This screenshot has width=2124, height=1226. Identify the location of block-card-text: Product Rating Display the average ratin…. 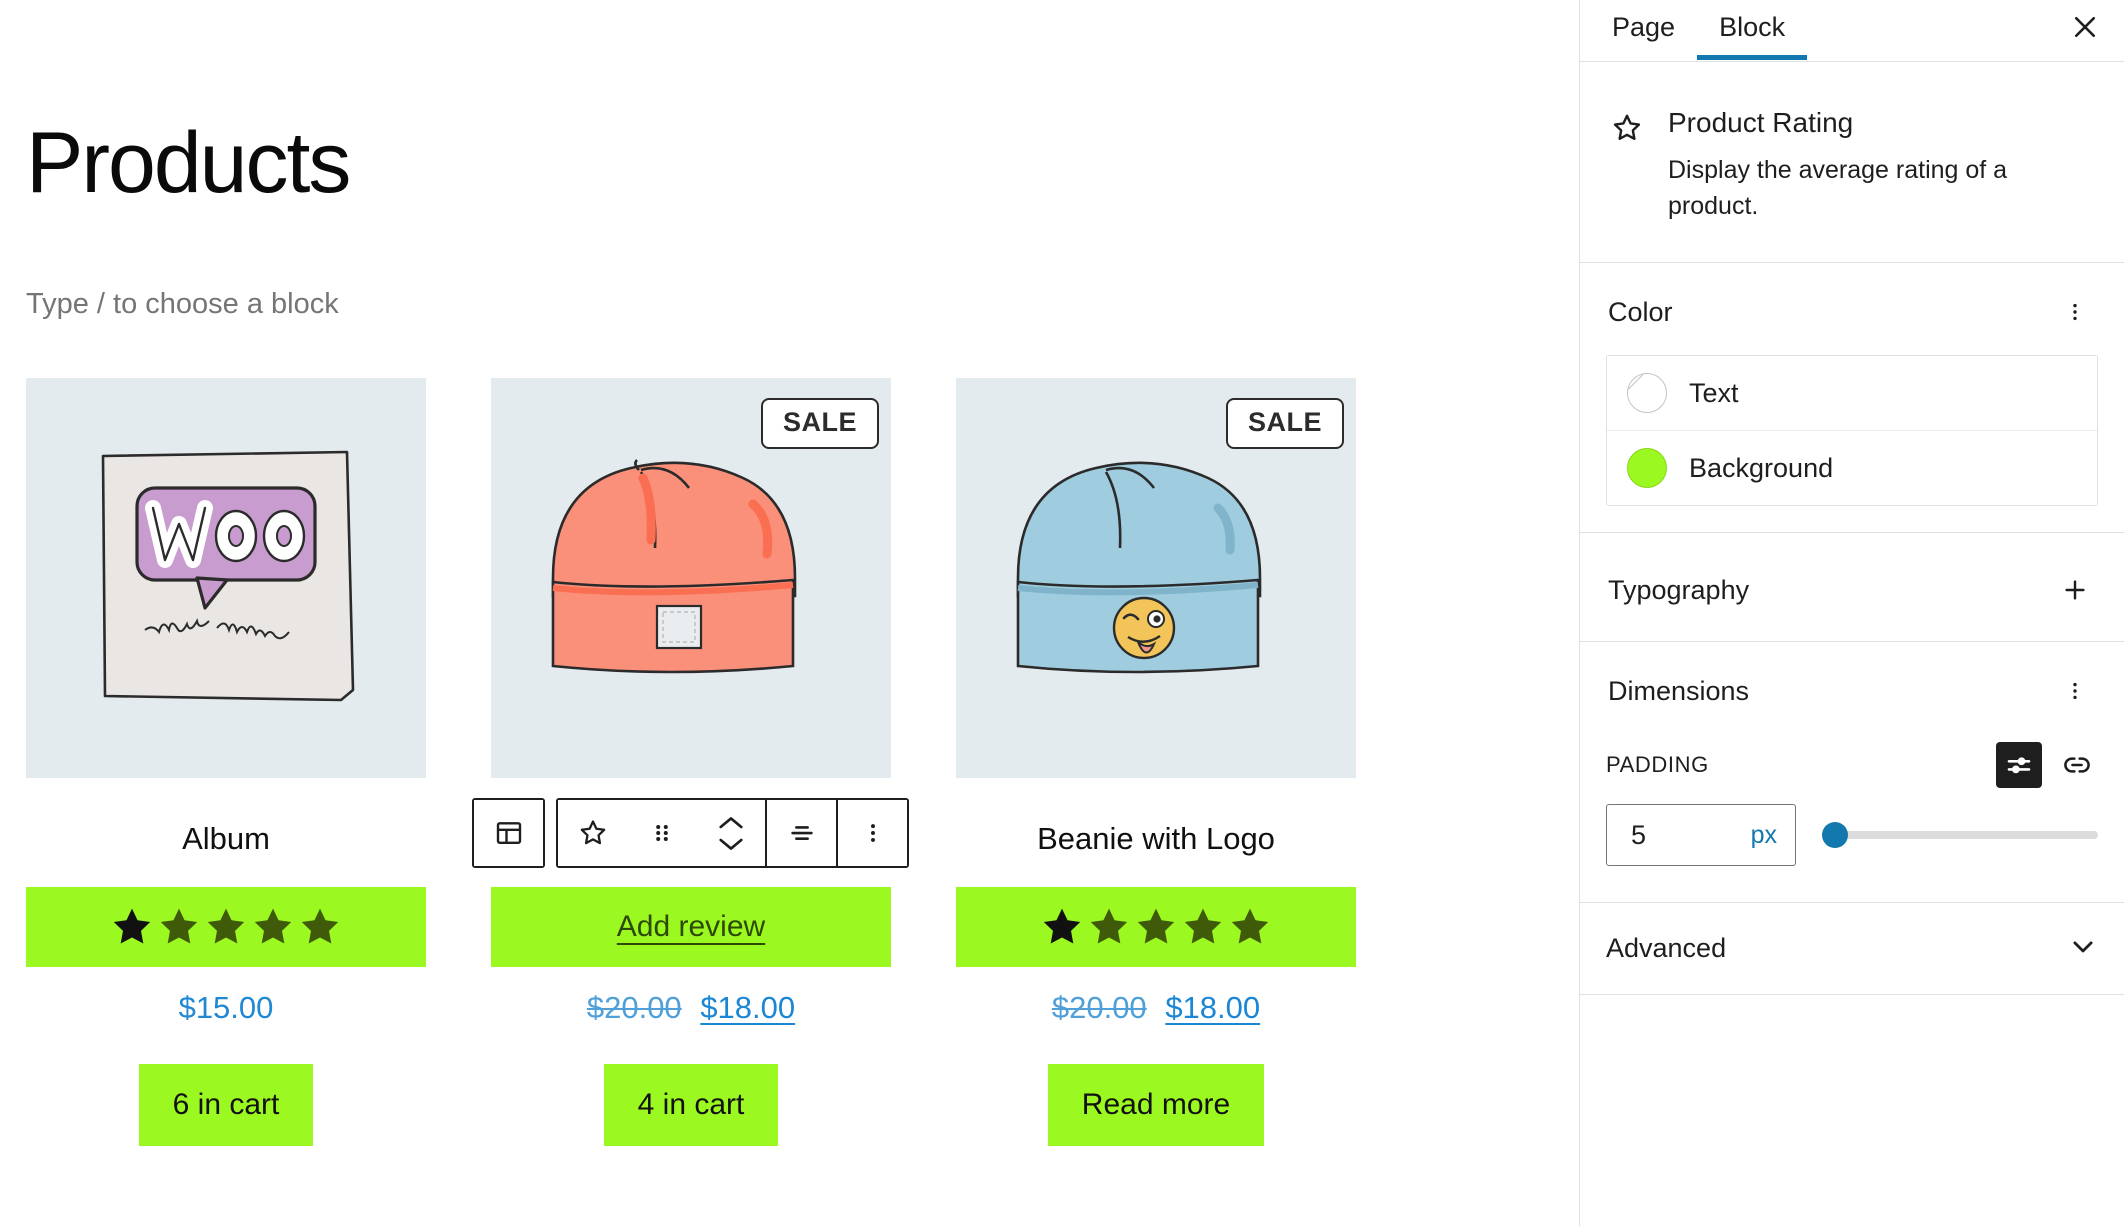
(1868, 165).